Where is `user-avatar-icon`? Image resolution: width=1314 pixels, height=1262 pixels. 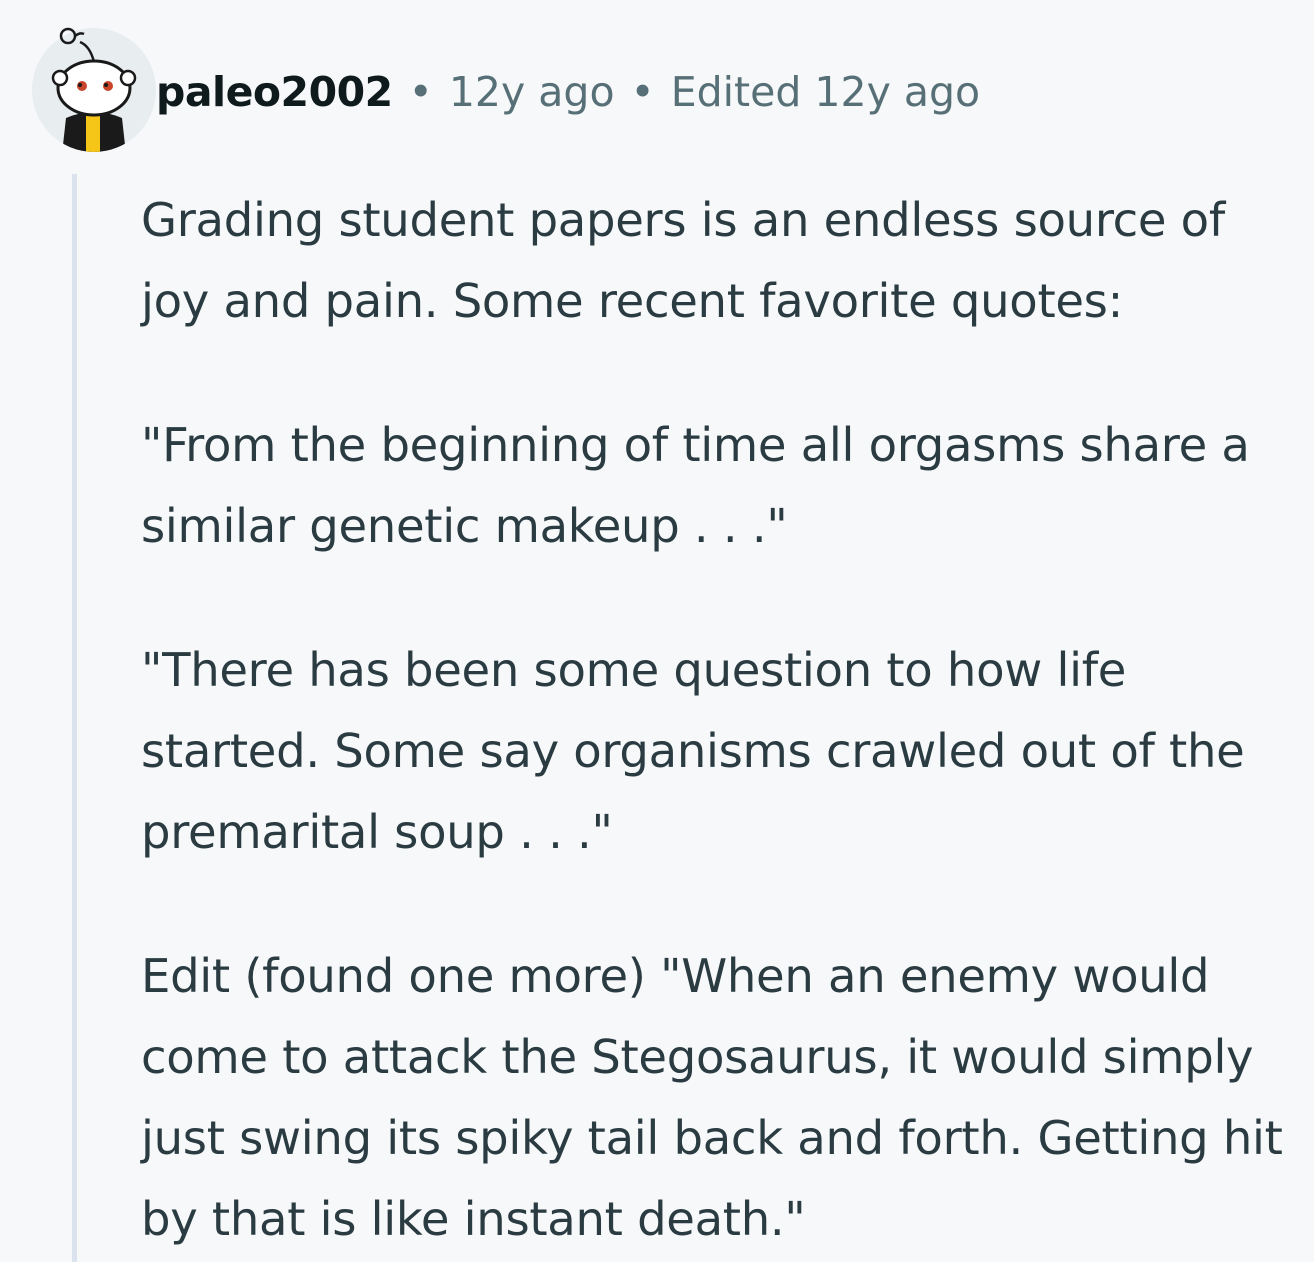 user-avatar-icon is located at coordinates (94, 88).